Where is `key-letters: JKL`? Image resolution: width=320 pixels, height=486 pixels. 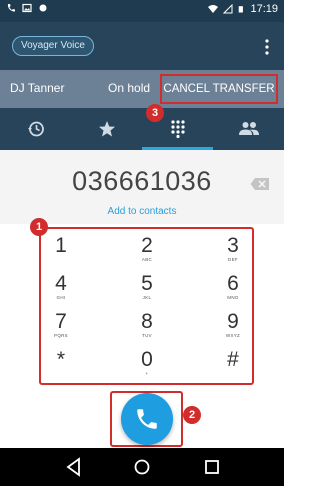
key-letters: JKL is located at coordinates (147, 297).